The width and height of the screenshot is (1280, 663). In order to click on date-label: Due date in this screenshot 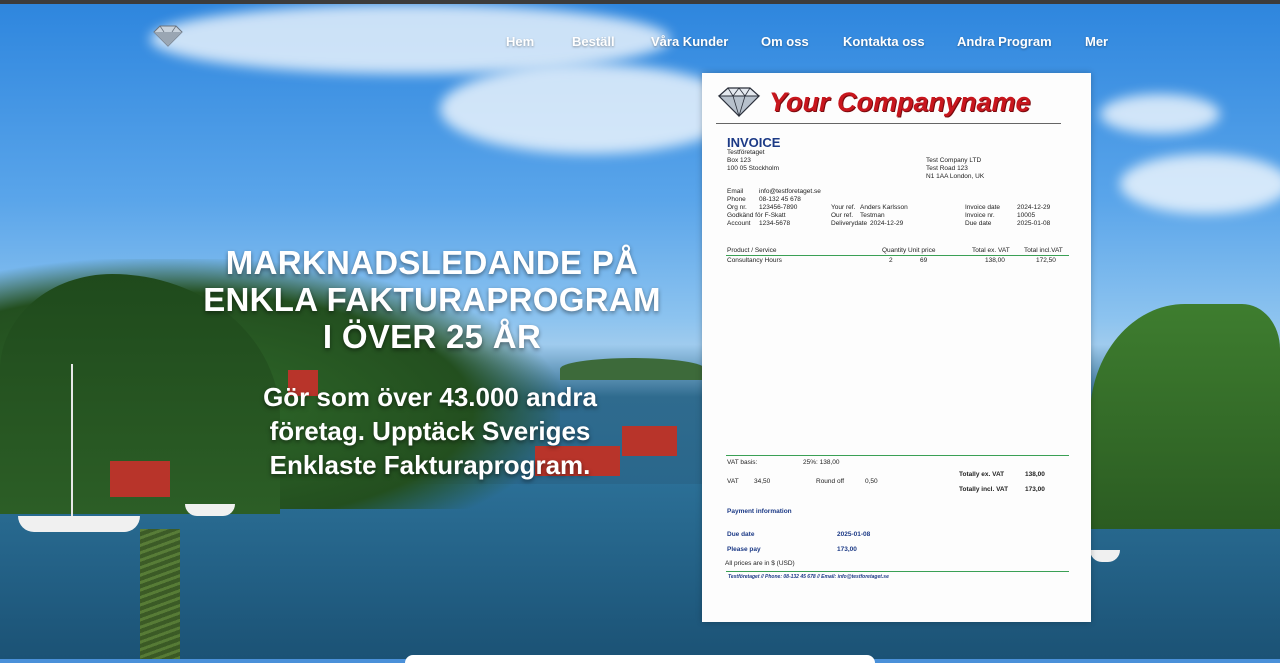, I will do `click(978, 223)`.